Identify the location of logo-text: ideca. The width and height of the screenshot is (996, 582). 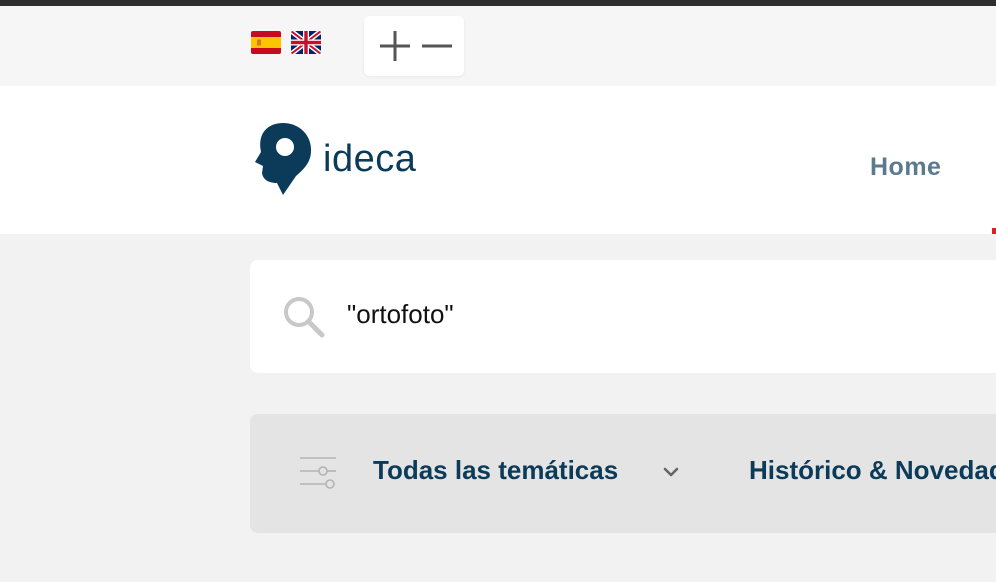
(369, 159).